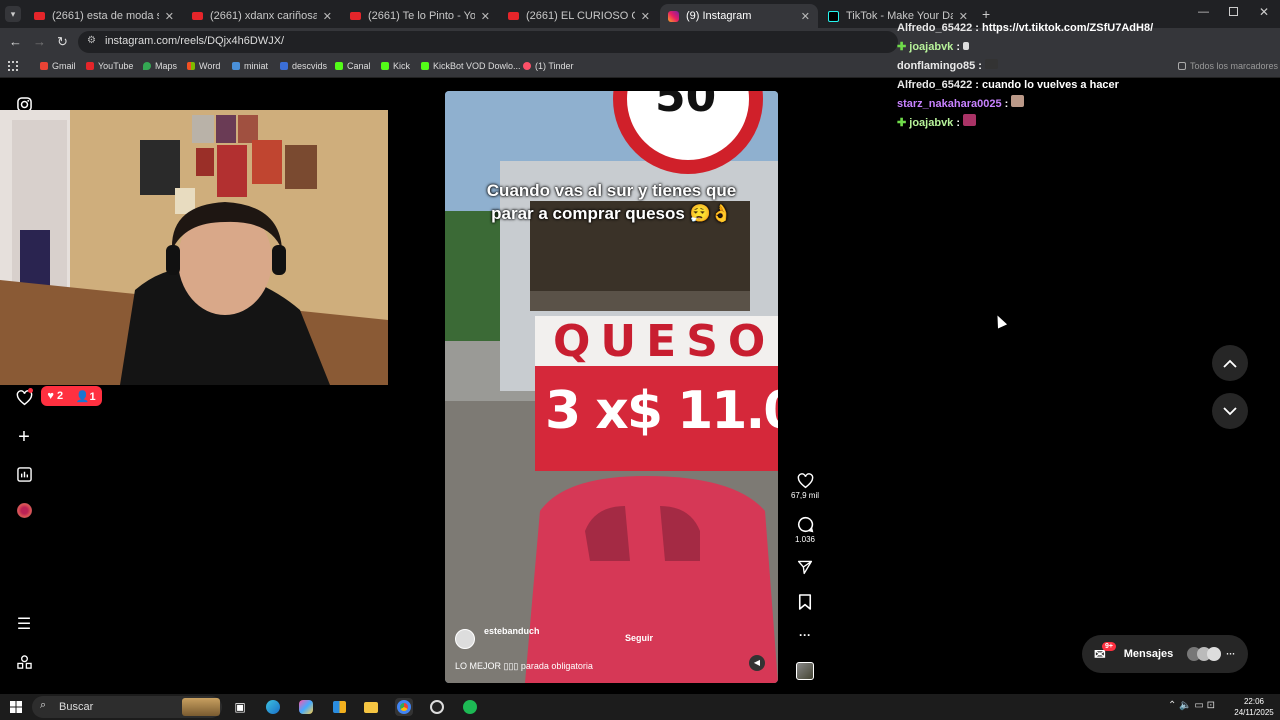  I want to click on audio-thumbnail, so click(805, 671).